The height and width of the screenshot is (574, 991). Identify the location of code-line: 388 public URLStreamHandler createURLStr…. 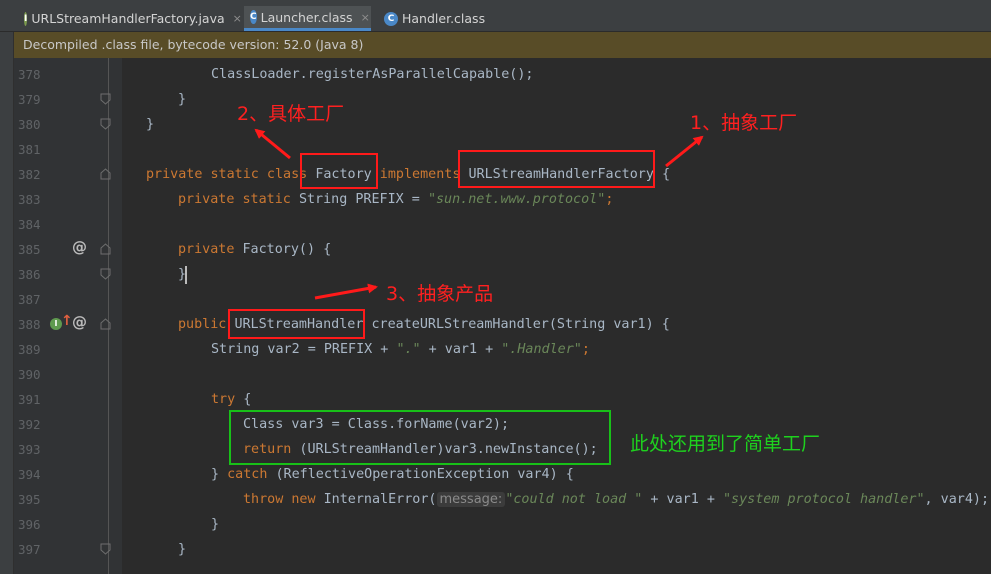
(495, 324).